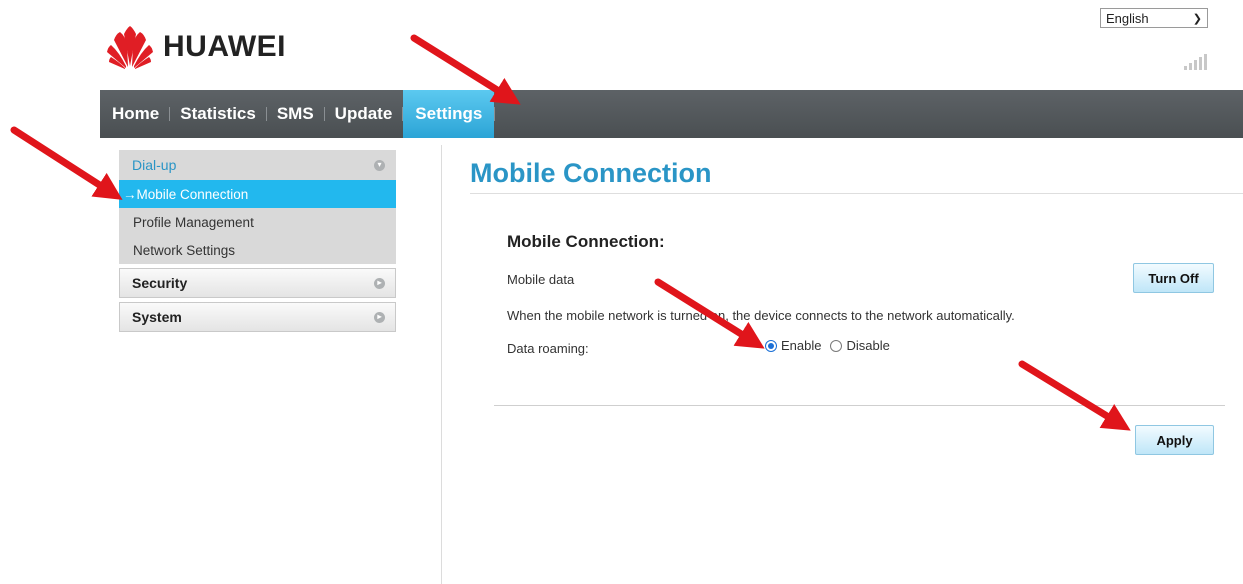  What do you see at coordinates (257, 222) in the screenshot?
I see `sidebar-item-profile-management: Profile Management` at bounding box center [257, 222].